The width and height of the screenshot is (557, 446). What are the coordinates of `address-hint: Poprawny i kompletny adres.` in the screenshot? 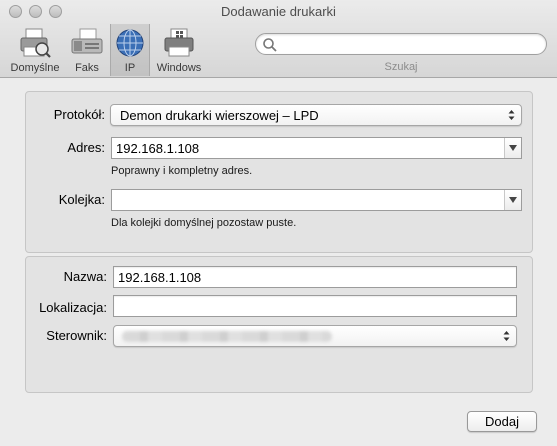 It's located at (182, 171).